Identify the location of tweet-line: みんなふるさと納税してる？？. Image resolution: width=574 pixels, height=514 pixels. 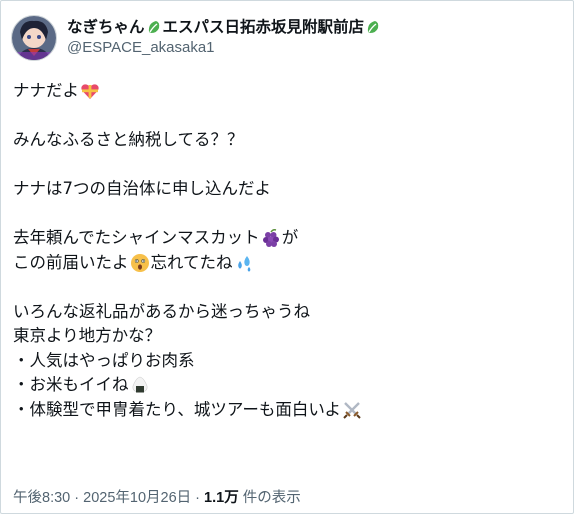
(128, 139).